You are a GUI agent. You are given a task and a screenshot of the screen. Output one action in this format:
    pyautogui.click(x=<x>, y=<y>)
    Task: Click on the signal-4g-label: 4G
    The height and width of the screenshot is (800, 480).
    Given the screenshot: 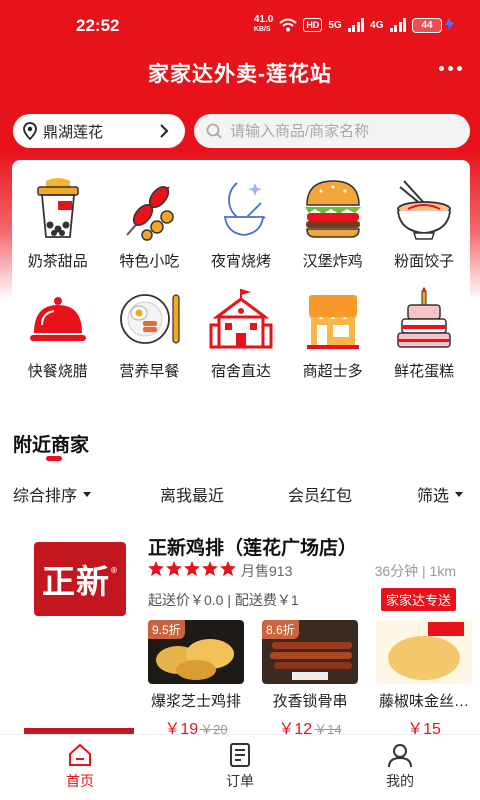 What is the action you would take?
    pyautogui.click(x=377, y=25)
    